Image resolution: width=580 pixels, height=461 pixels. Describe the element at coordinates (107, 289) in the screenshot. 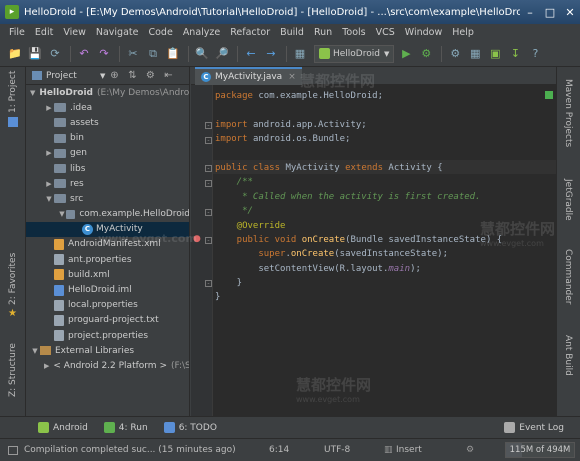

I see `tree-item: HelloDroid.iml` at that location.